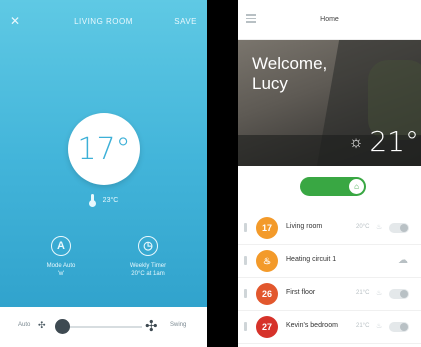  What do you see at coordinates (312, 325) in the screenshot?
I see `room-name: Kevin's bedroom` at bounding box center [312, 325].